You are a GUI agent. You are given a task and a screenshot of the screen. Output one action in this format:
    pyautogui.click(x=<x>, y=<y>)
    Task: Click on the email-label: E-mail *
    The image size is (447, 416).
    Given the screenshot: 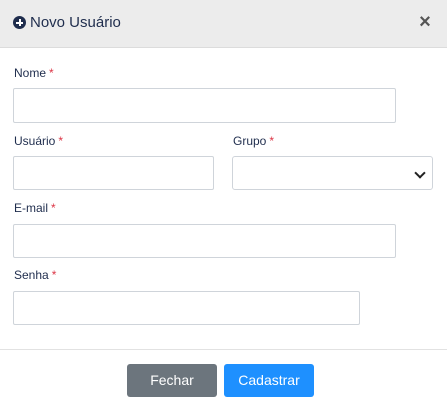 What is the action you would take?
    pyautogui.click(x=35, y=208)
    